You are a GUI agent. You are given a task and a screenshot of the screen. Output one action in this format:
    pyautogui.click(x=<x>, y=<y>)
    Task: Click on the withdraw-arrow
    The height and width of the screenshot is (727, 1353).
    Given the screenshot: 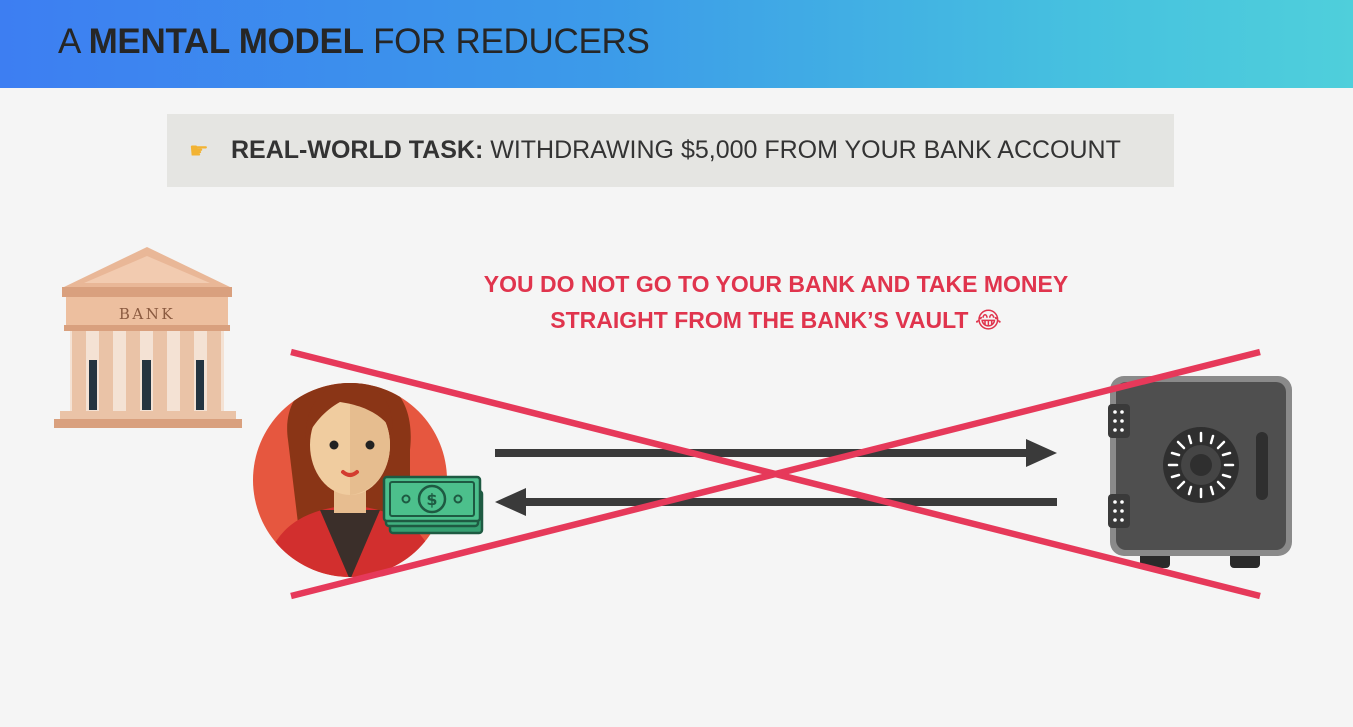 What is the action you would take?
    pyautogui.click(x=776, y=502)
    